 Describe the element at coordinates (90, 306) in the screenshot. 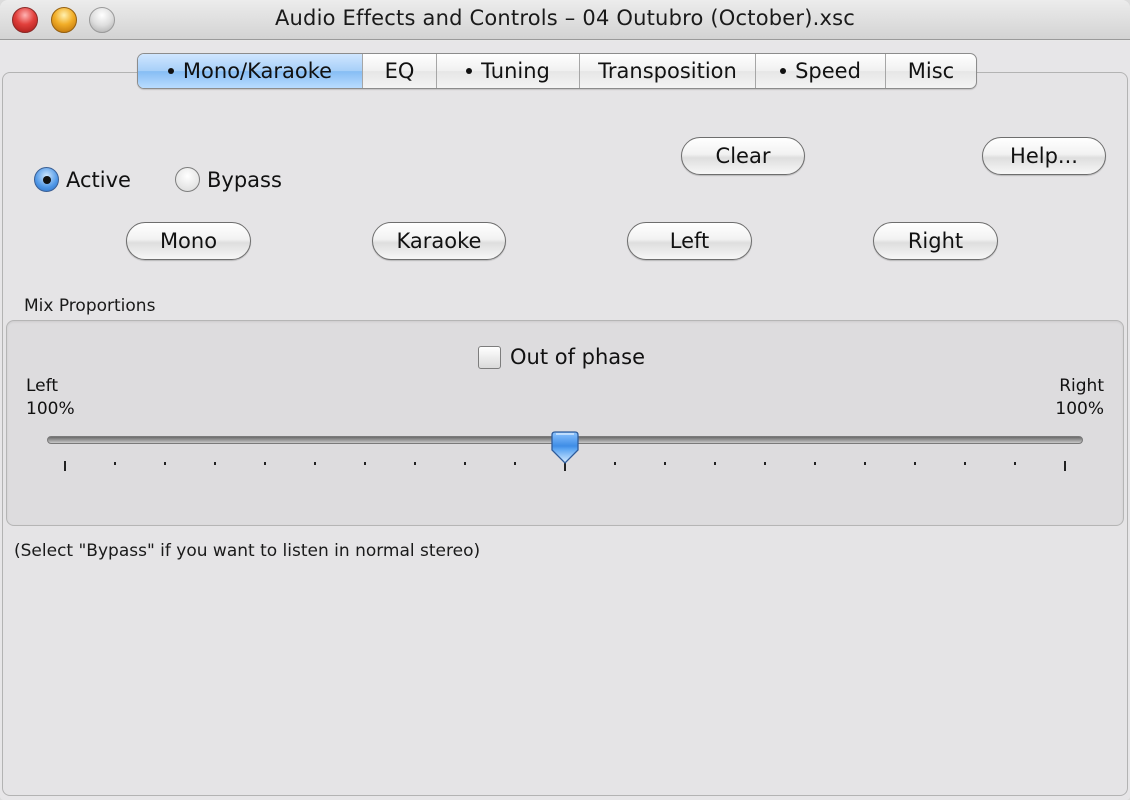

I see `mix-proportions-label: Mix Proportions` at that location.